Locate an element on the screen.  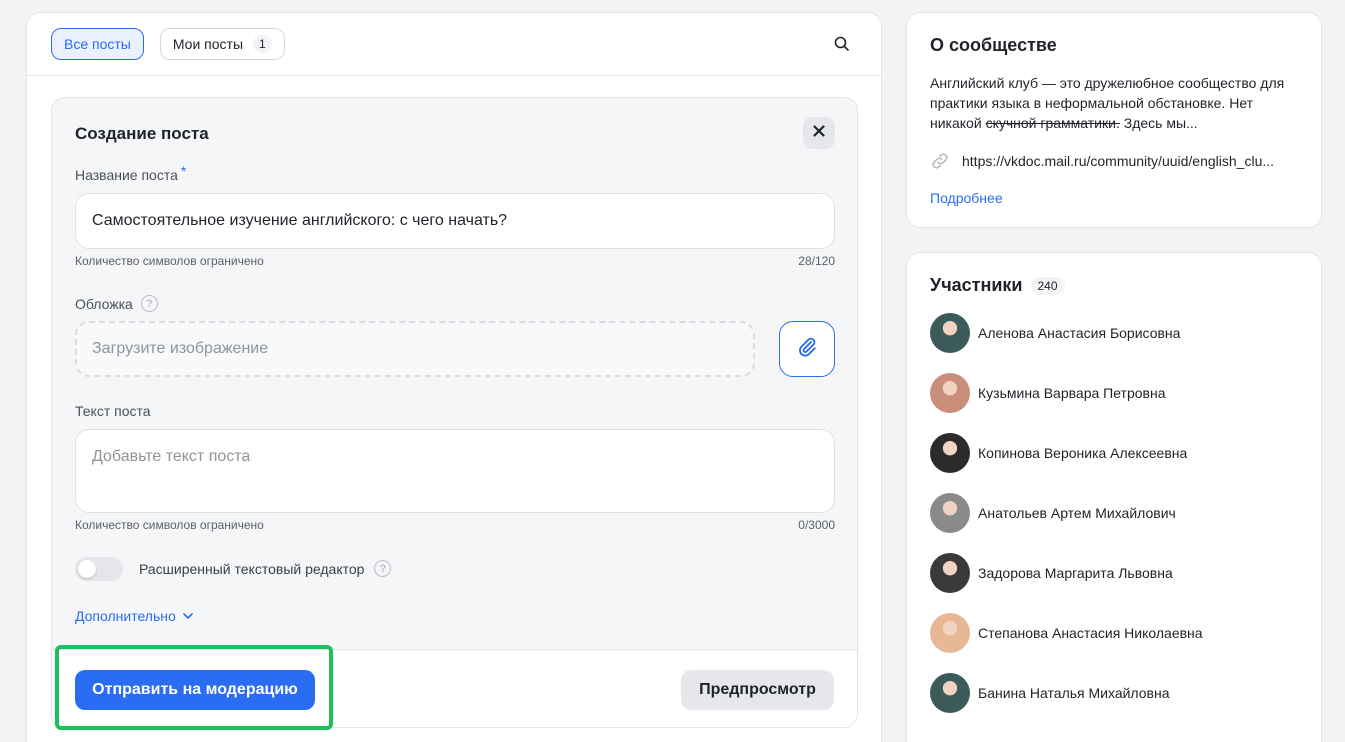
member-name: Задорова Маргарита Львовна is located at coordinates (1075, 573).